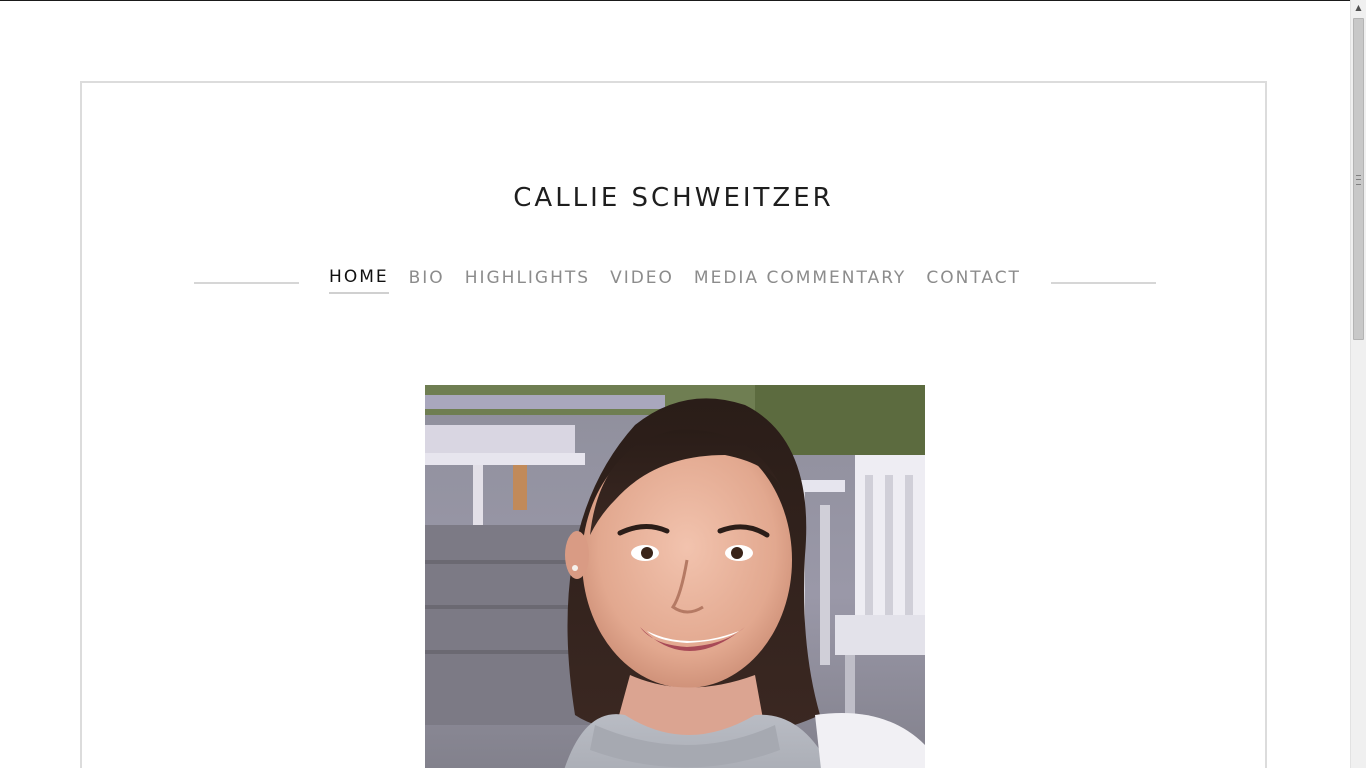  Describe the element at coordinates (642, 280) in the screenshot. I see `nav-item-video: VIDEO` at that location.